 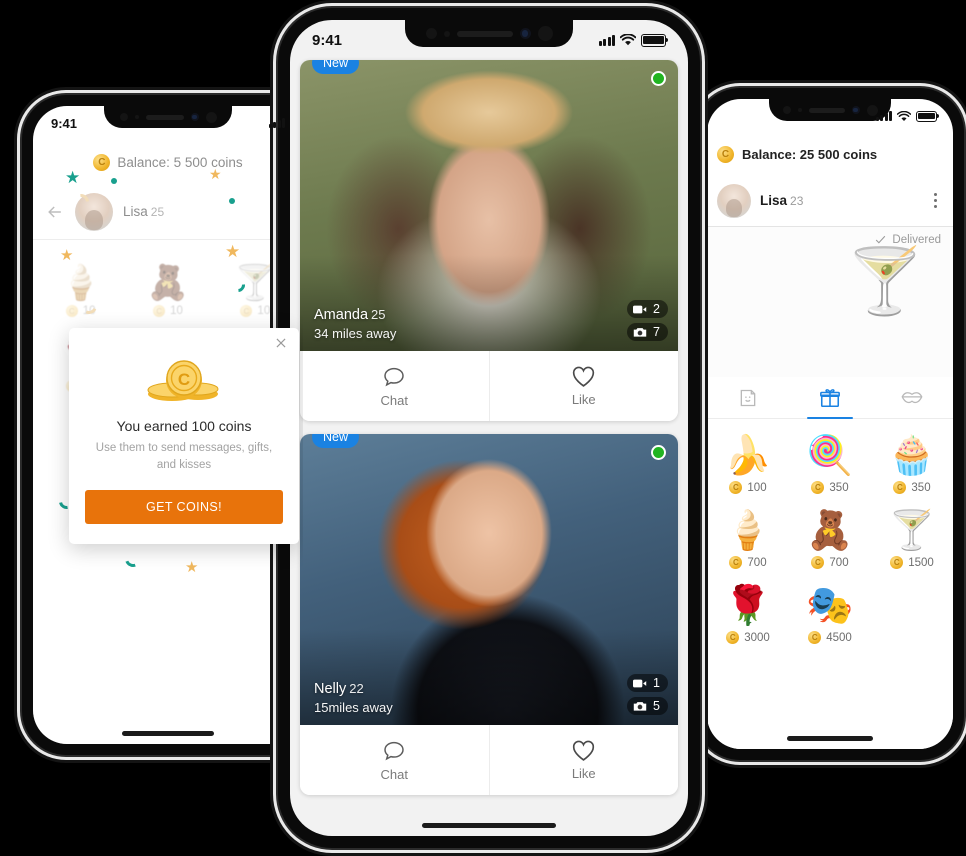 What do you see at coordinates (748, 456) in the screenshot?
I see `banana-icon: 🍌` at bounding box center [748, 456].